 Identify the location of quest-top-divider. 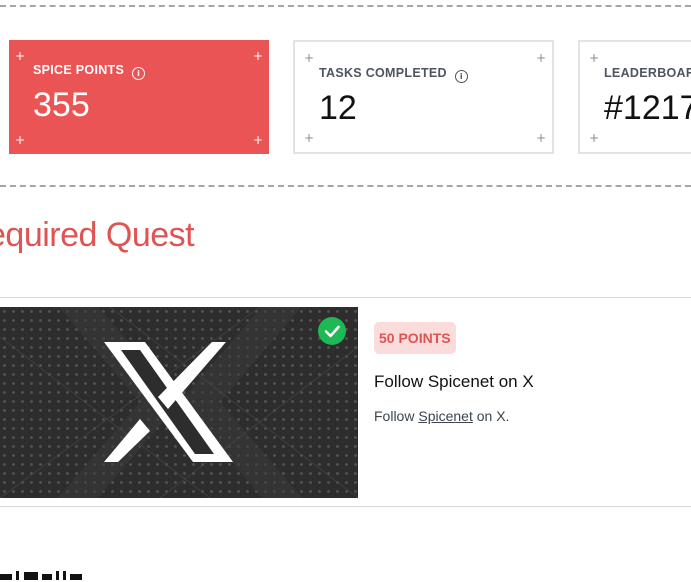
(345, 297).